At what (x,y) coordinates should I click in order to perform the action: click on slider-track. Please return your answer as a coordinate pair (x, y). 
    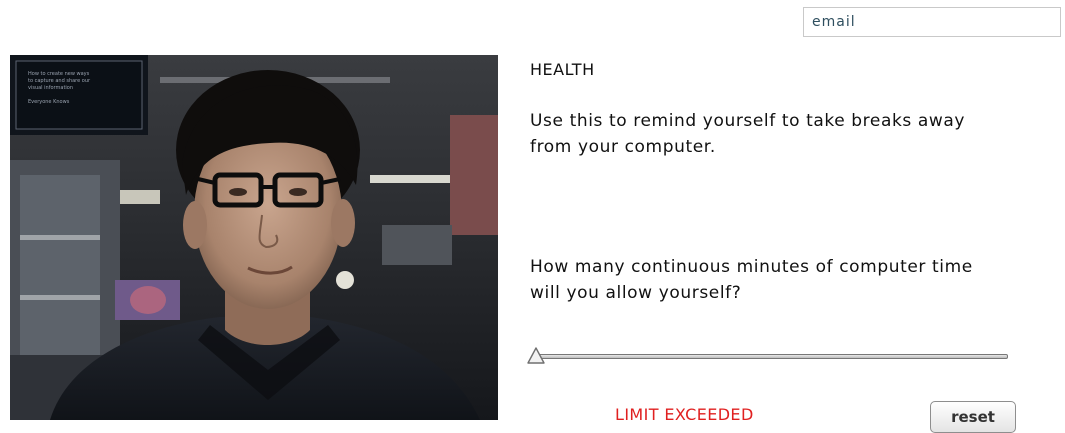
    Looking at the image, I should click on (771, 356).